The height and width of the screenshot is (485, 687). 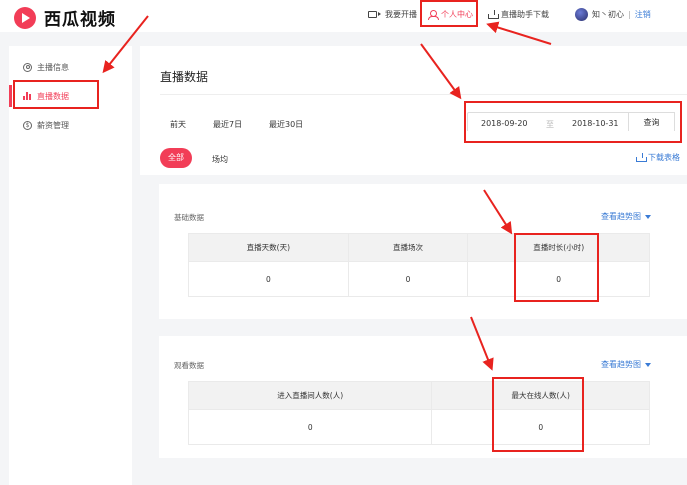 I want to click on nav-assistant-download: 直播助手下载, so click(x=518, y=14).